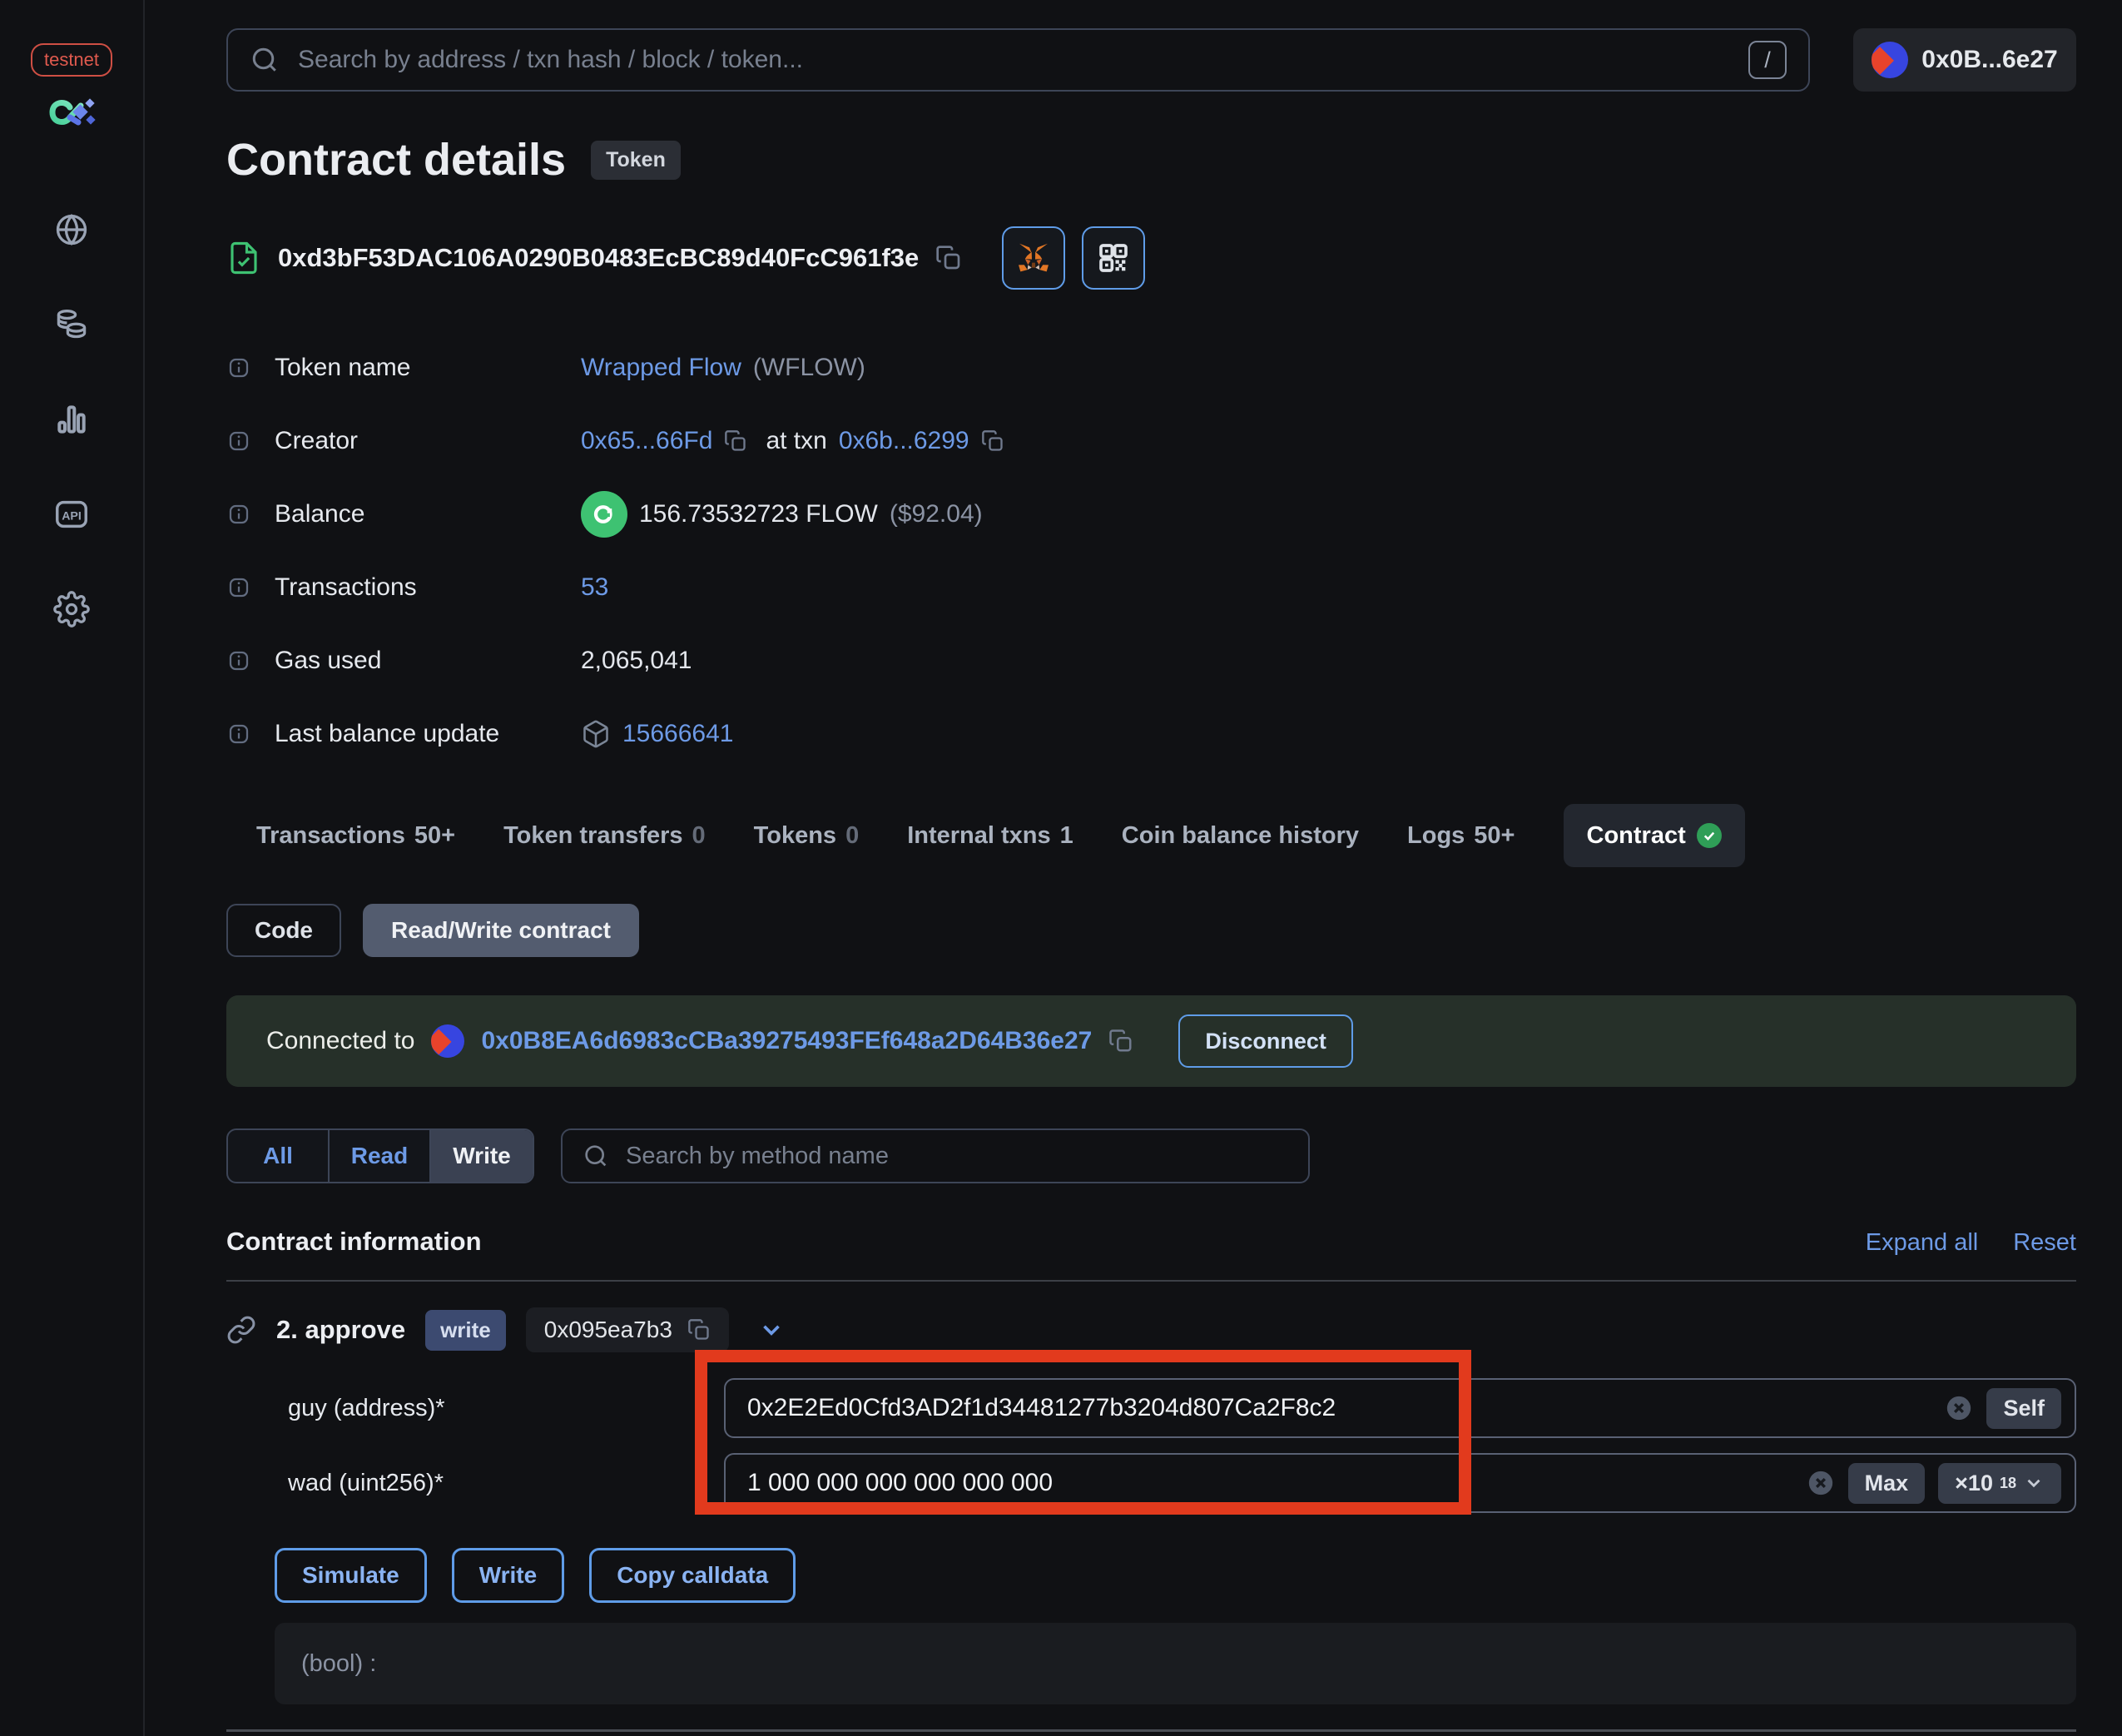 The image size is (2122, 1736). Describe the element at coordinates (1151, 514) in the screenshot. I see `info-row-balance: Balance 156.73532723 FLOW ($92.04)` at that location.